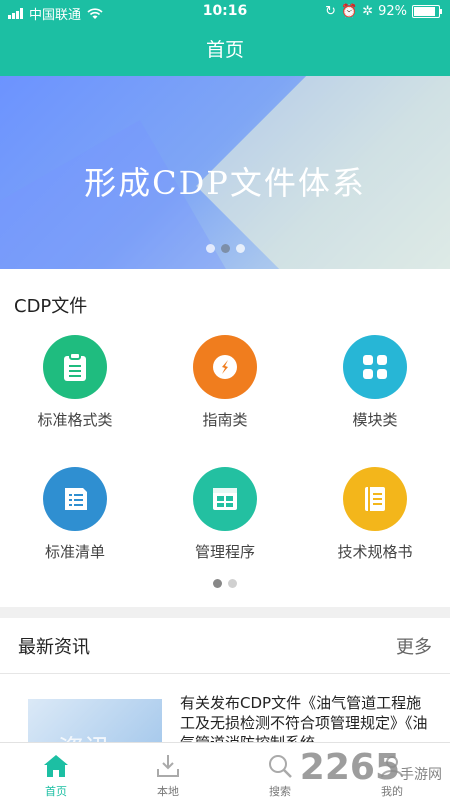 The width and height of the screenshot is (450, 801). I want to click on category-label: 标准清单, so click(74, 552).